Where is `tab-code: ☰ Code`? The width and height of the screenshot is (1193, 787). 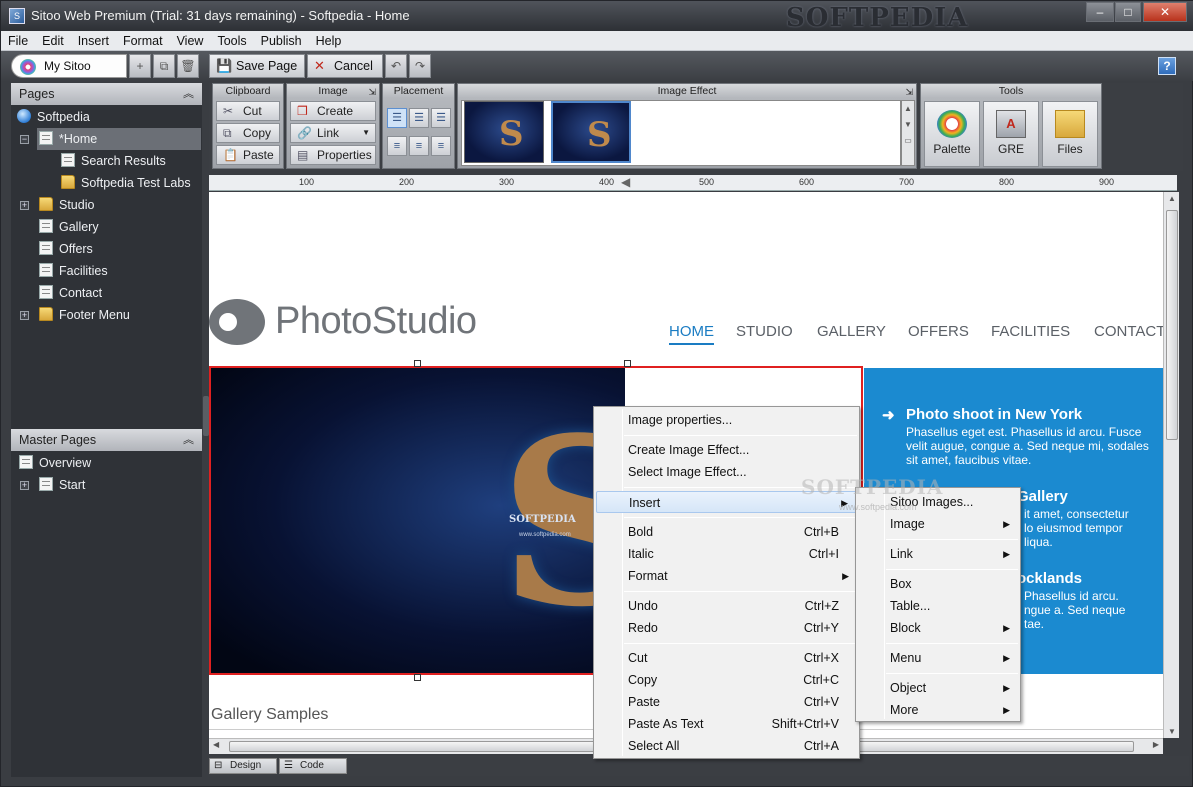 tab-code: ☰ Code is located at coordinates (313, 766).